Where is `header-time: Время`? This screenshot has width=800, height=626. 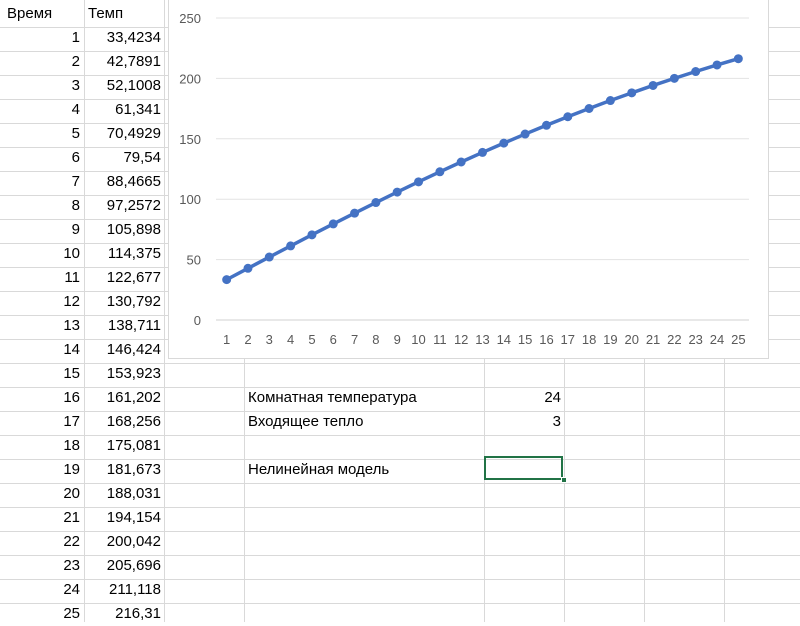
header-time: Время is located at coordinates (45, 14).